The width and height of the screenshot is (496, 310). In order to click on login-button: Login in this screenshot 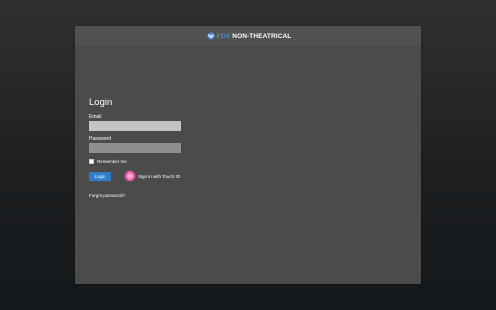, I will do `click(100, 176)`.